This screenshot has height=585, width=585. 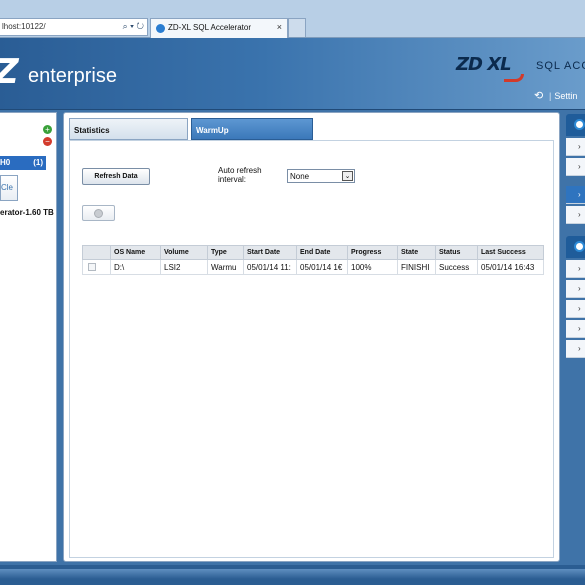 What do you see at coordinates (560, 66) in the screenshot?
I see `logo-sub: SQL ACC` at bounding box center [560, 66].